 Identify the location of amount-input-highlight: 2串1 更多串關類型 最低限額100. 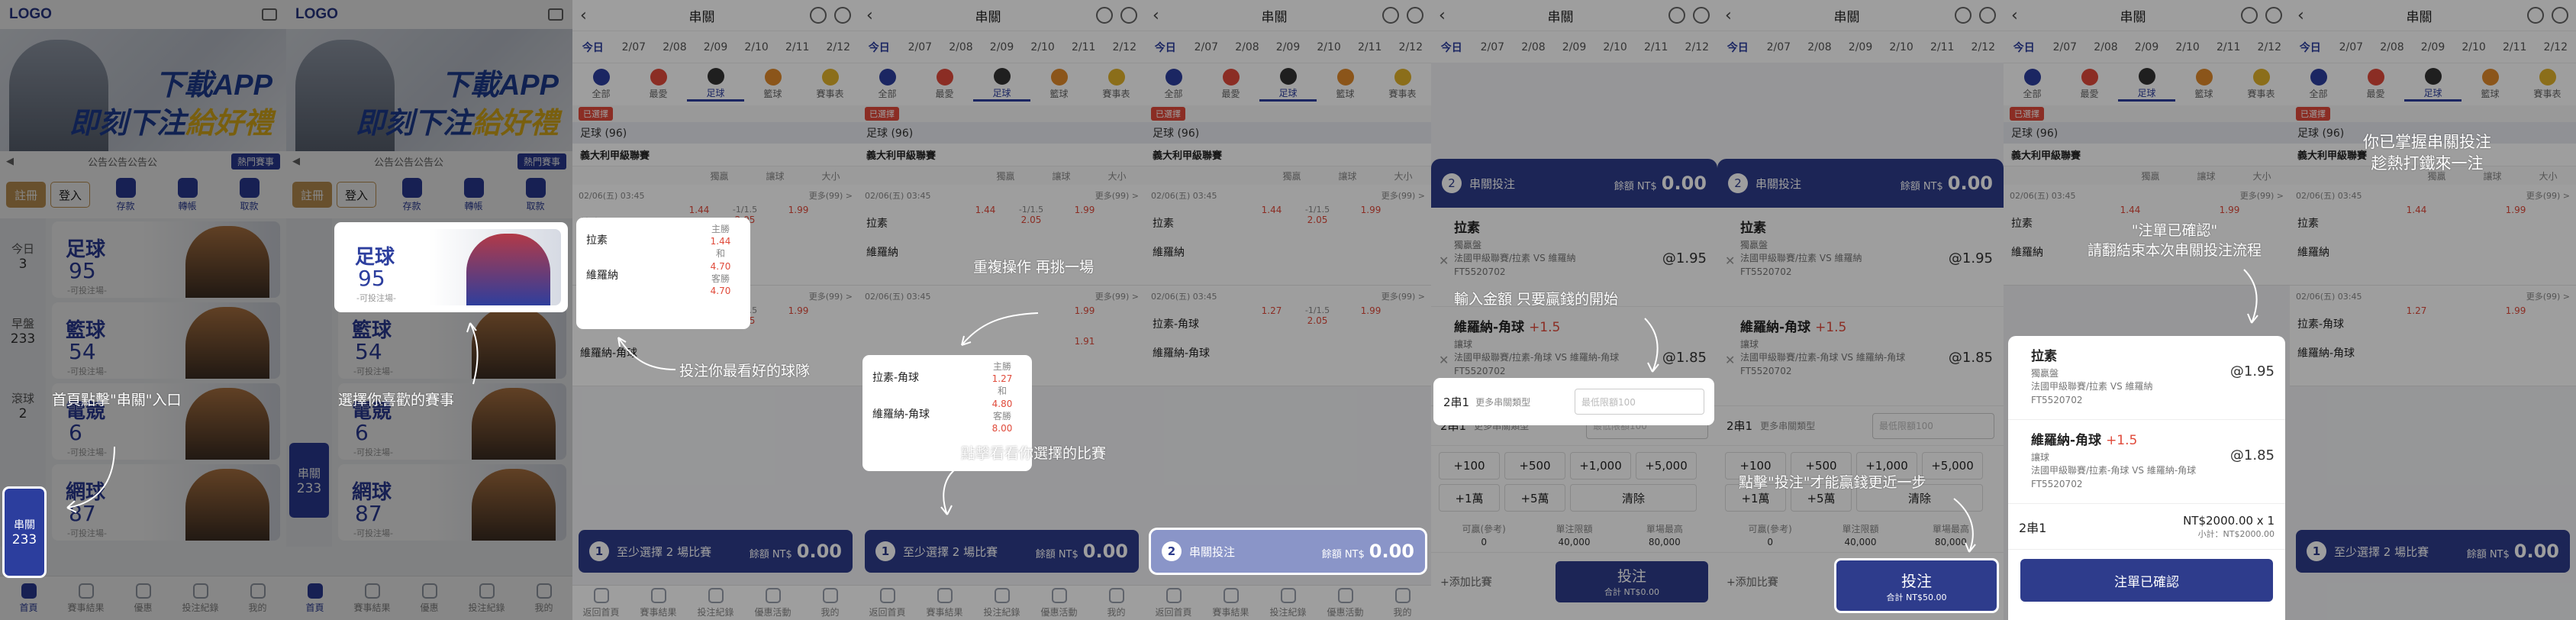
(1574, 401).